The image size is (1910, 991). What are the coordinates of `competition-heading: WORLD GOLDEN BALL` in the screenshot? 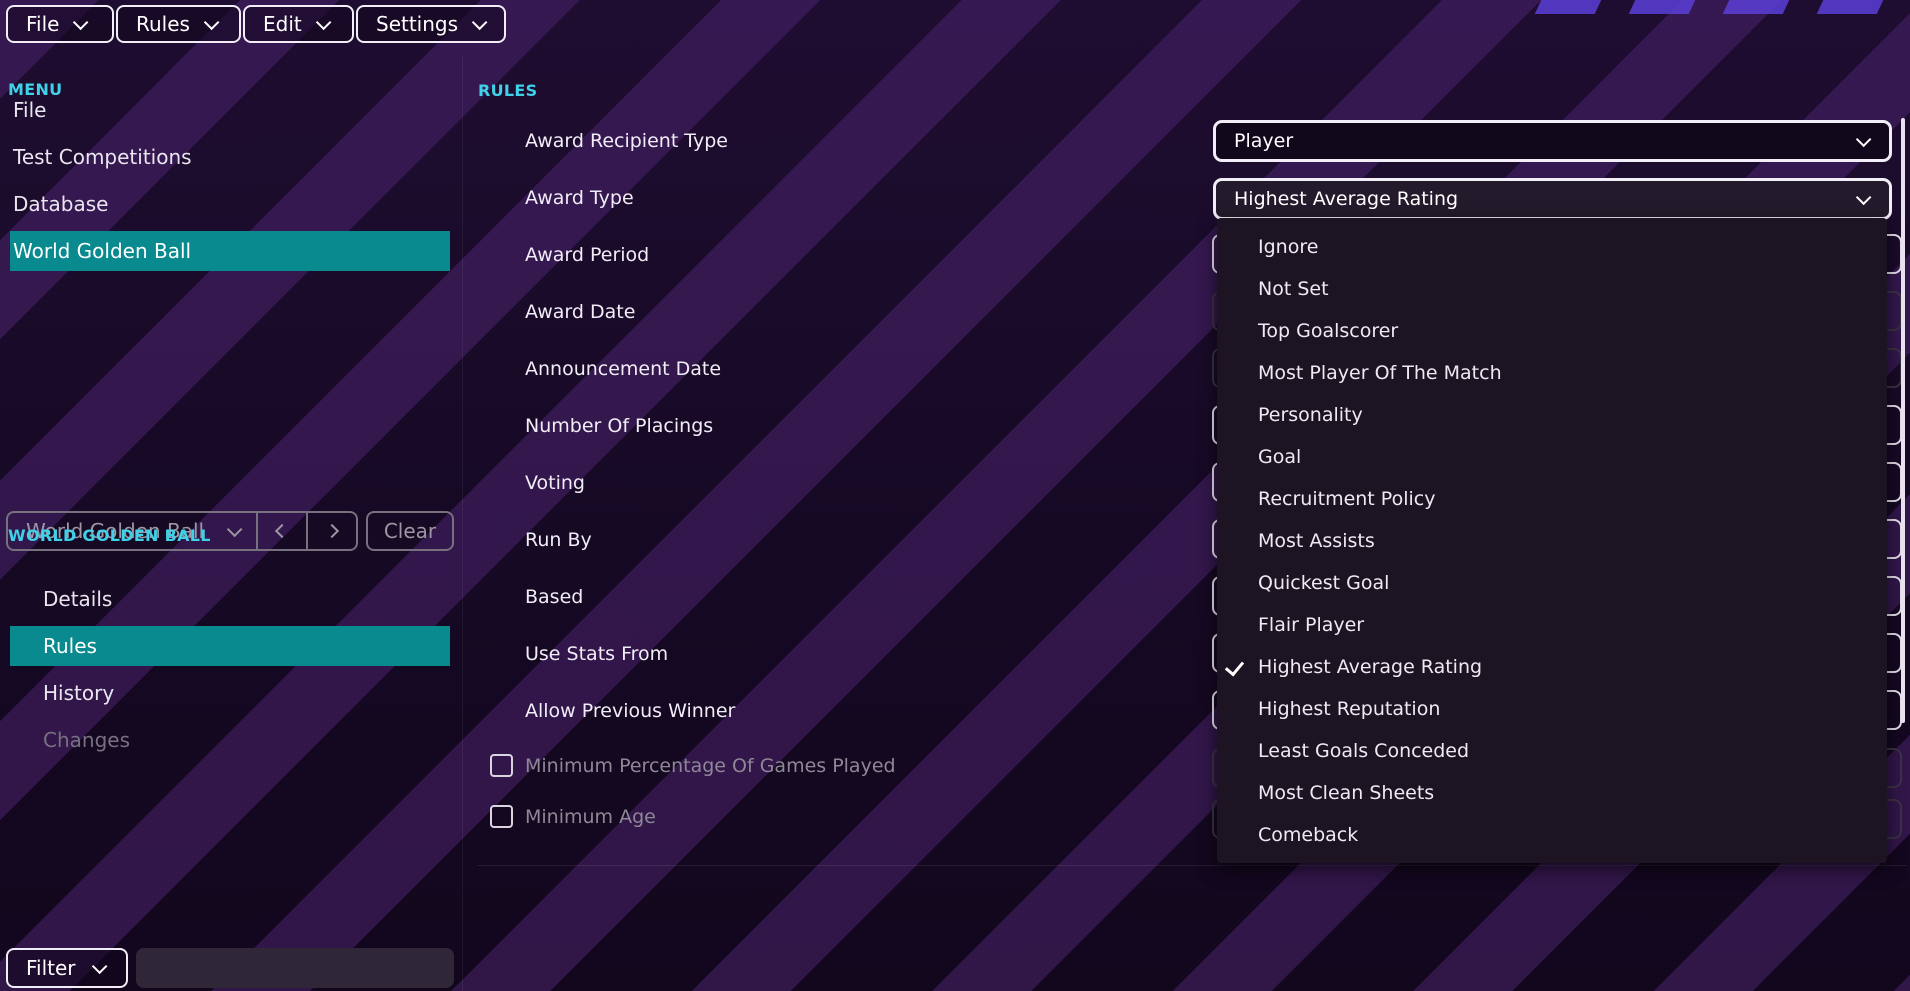 It's located at (109, 535).